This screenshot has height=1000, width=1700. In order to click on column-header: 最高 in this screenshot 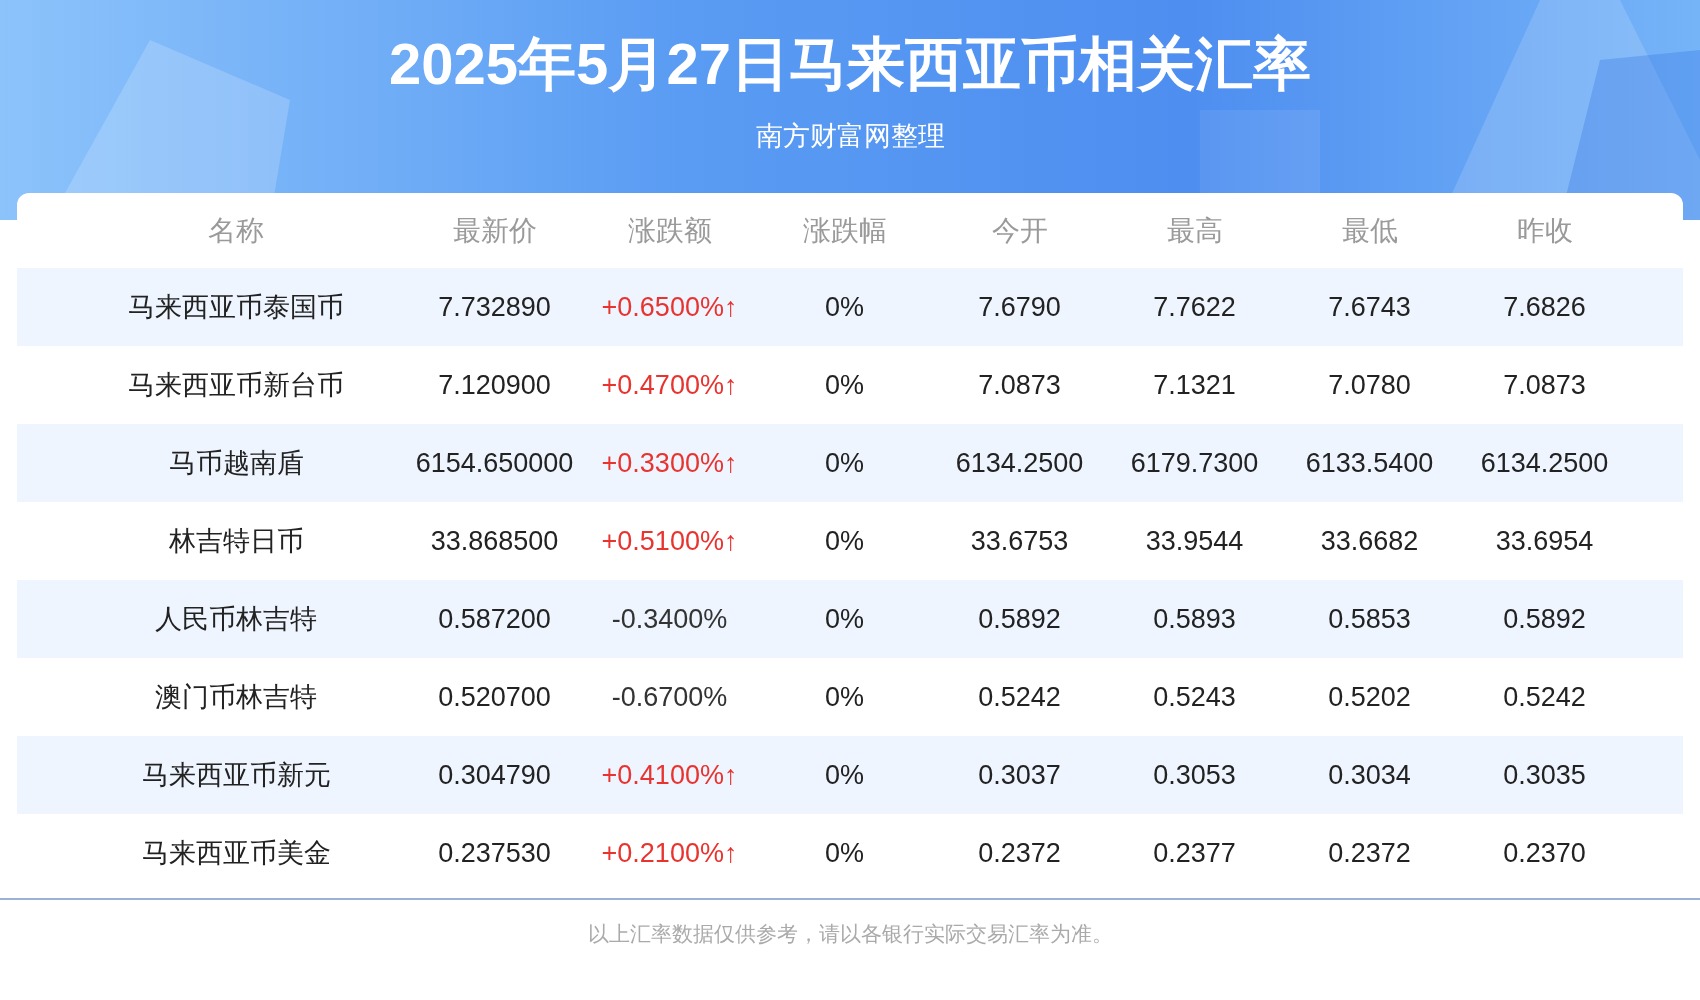, I will do `click(1194, 230)`.